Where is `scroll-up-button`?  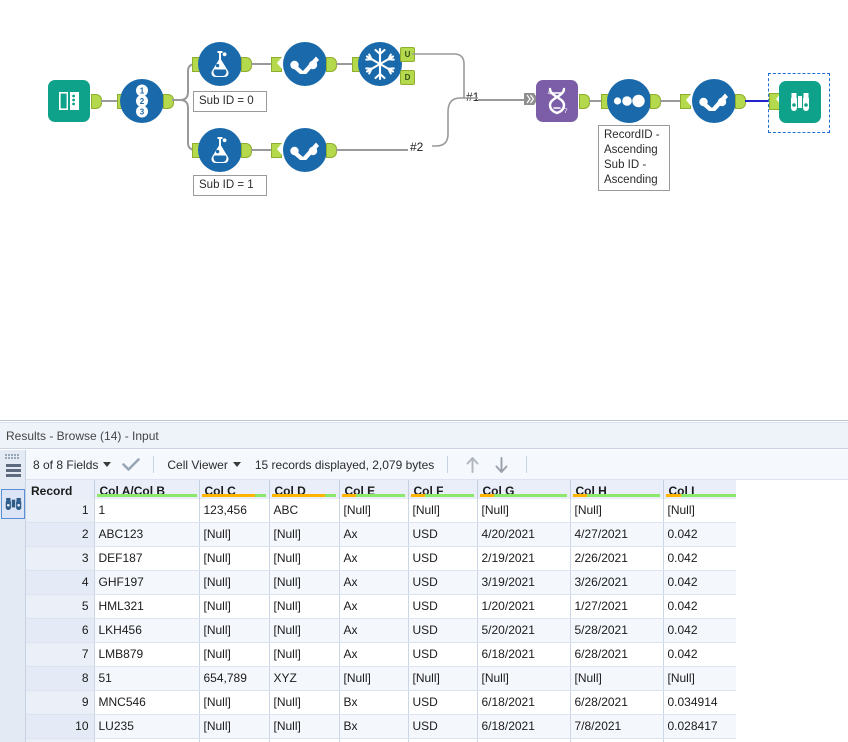
scroll-up-button is located at coordinates (472, 465).